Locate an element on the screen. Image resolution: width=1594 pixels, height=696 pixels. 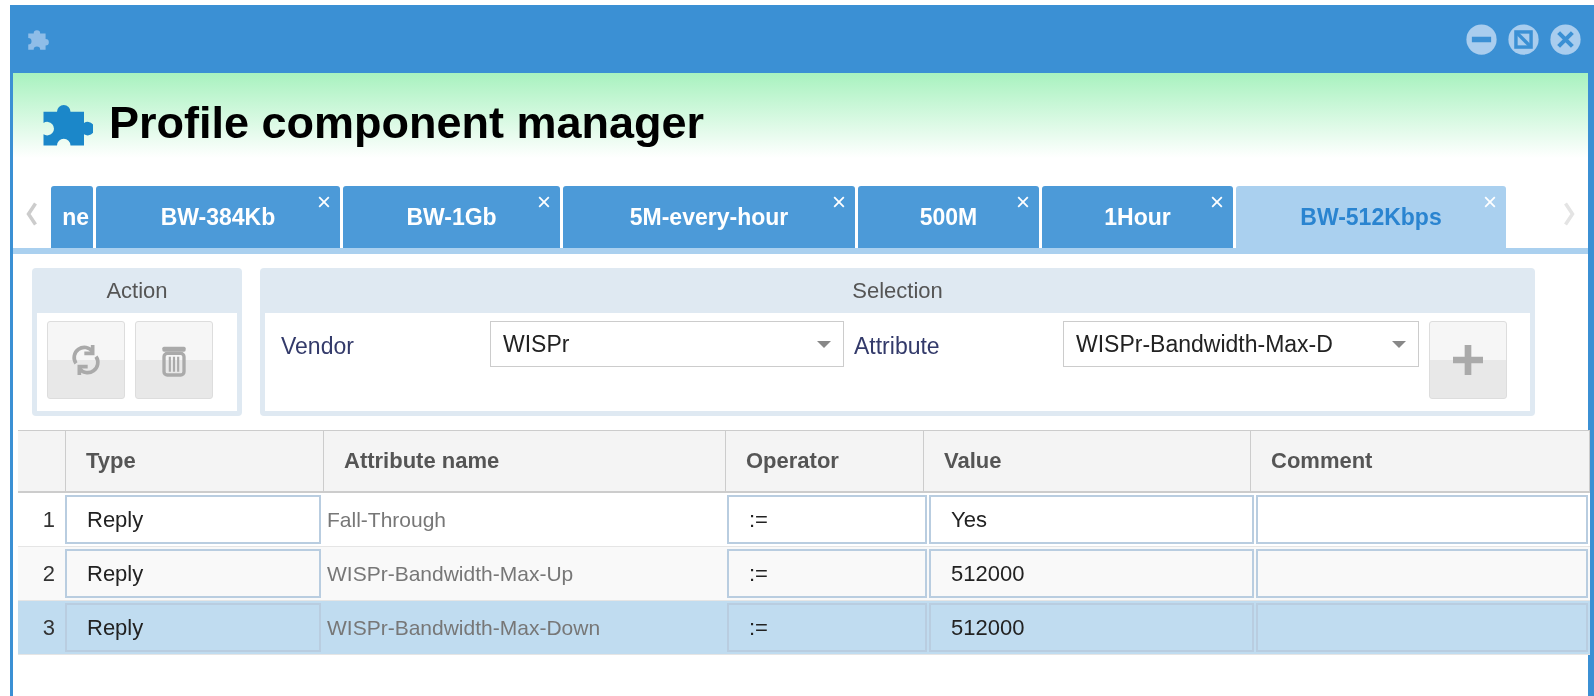
panel-title: Selection is located at coordinates (897, 291).